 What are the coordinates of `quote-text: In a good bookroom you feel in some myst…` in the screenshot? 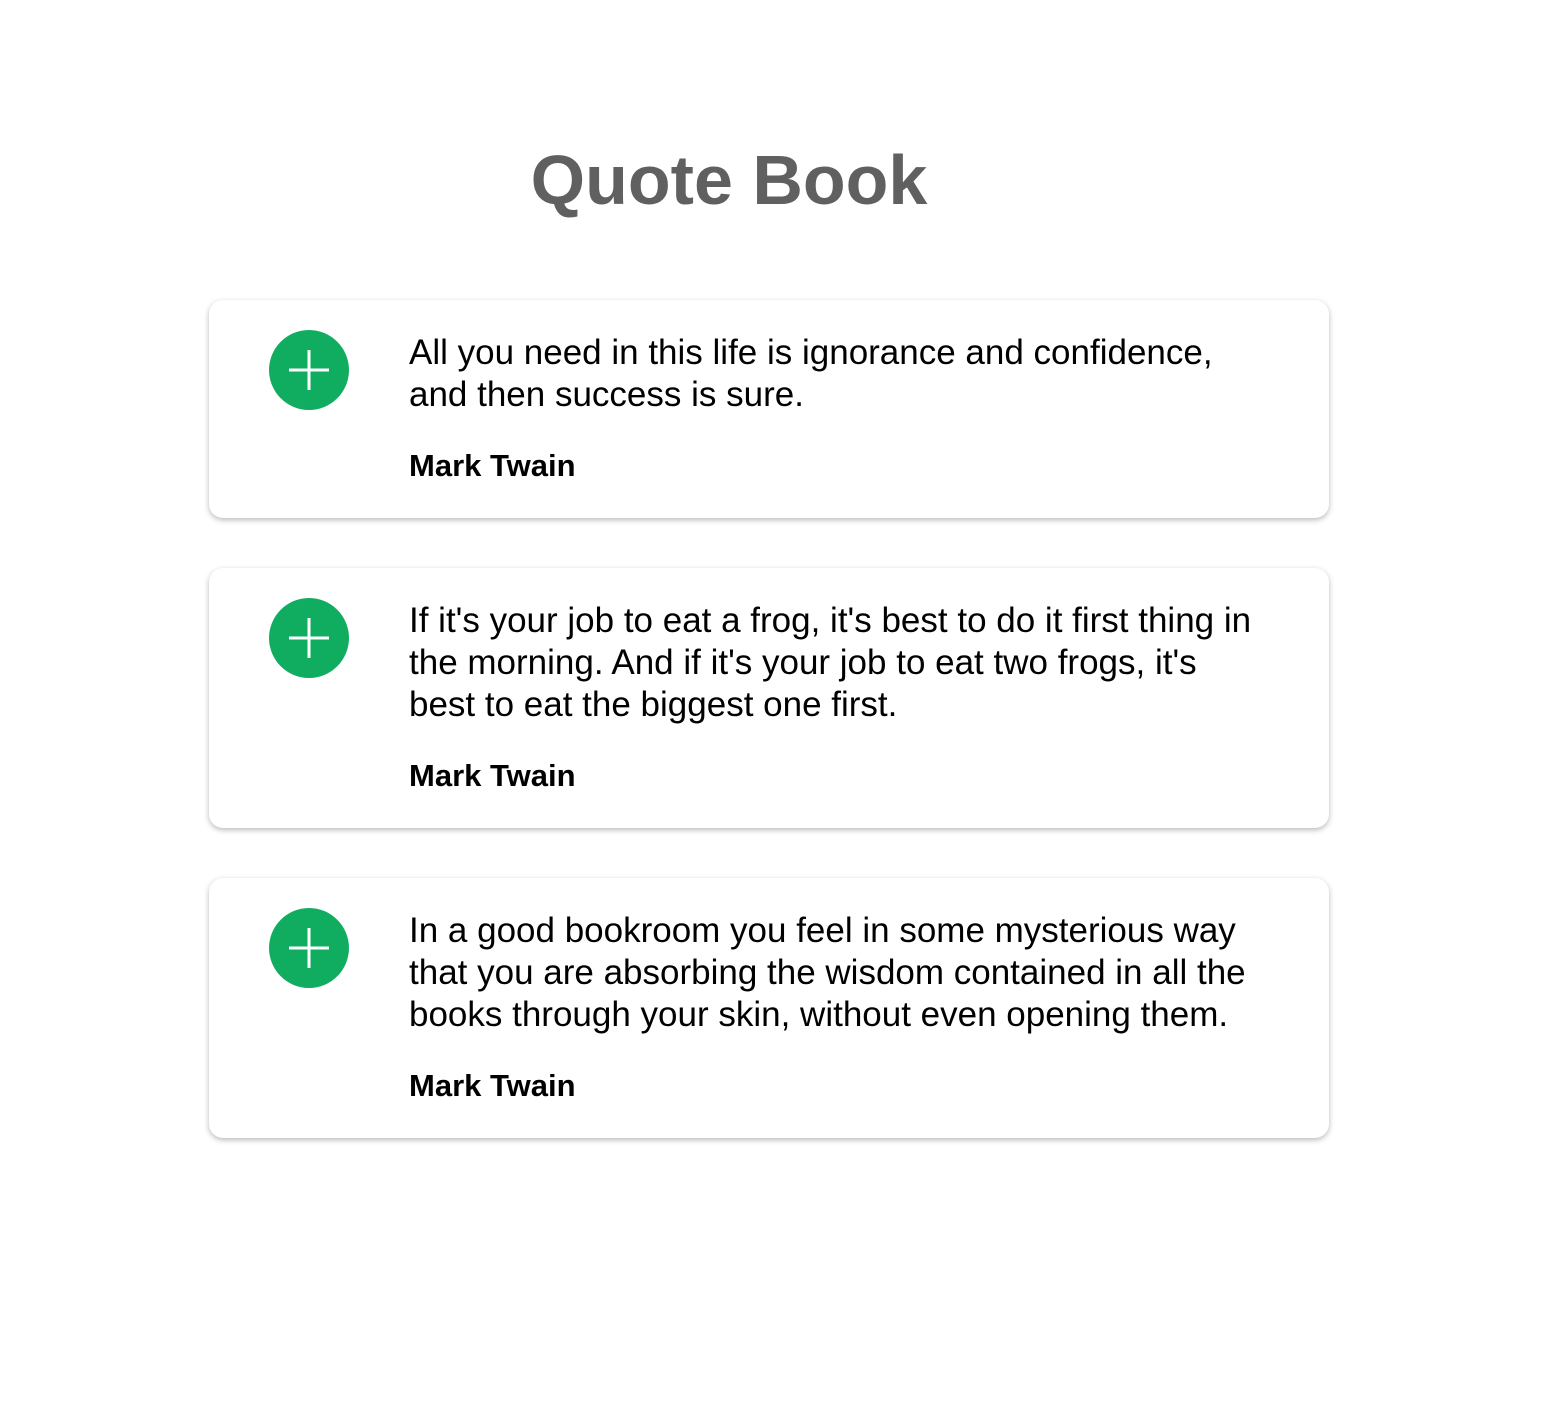 It's located at (827, 972).